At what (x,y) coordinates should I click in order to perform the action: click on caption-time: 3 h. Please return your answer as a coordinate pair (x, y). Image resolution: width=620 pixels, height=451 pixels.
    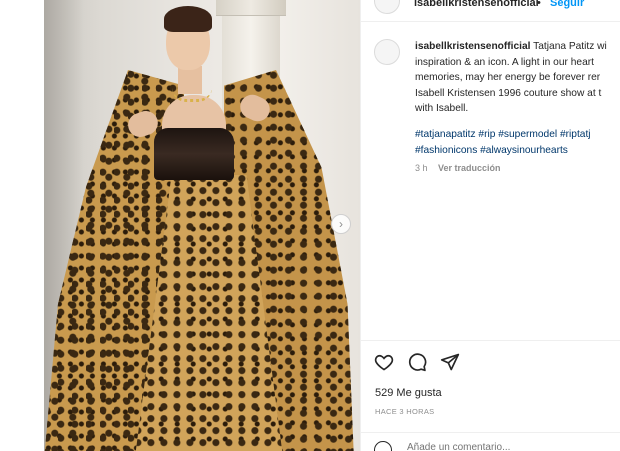
    Looking at the image, I should click on (421, 168).